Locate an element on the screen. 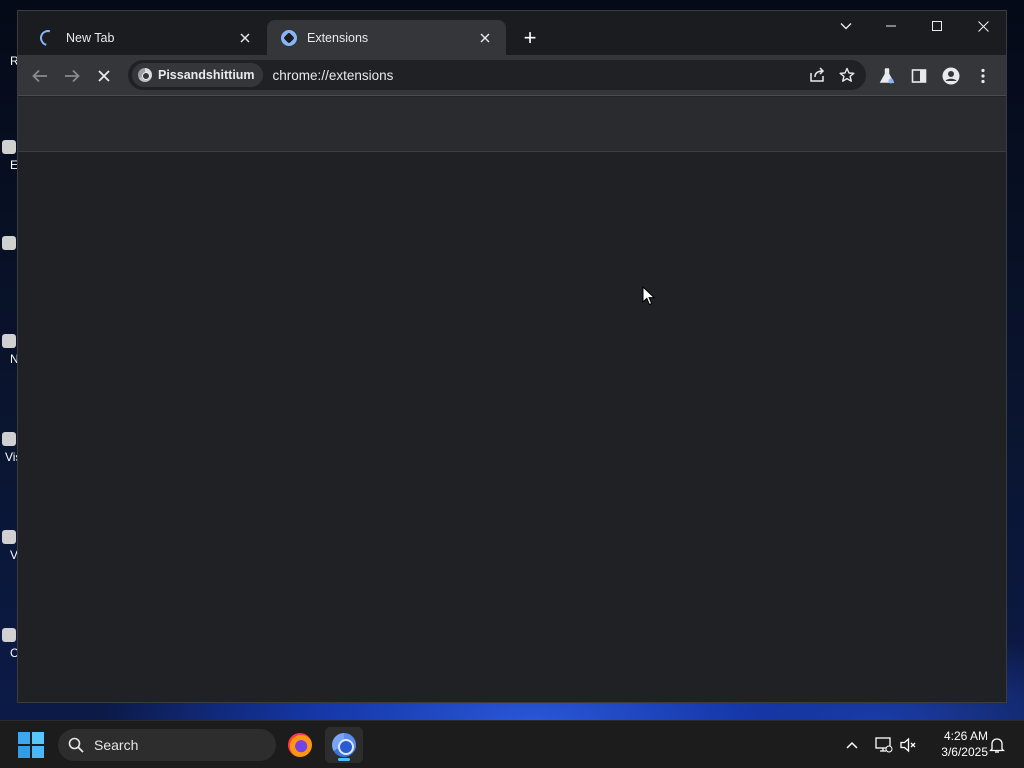 The image size is (1024, 768). chevron-up-icon is located at coordinates (852, 745).